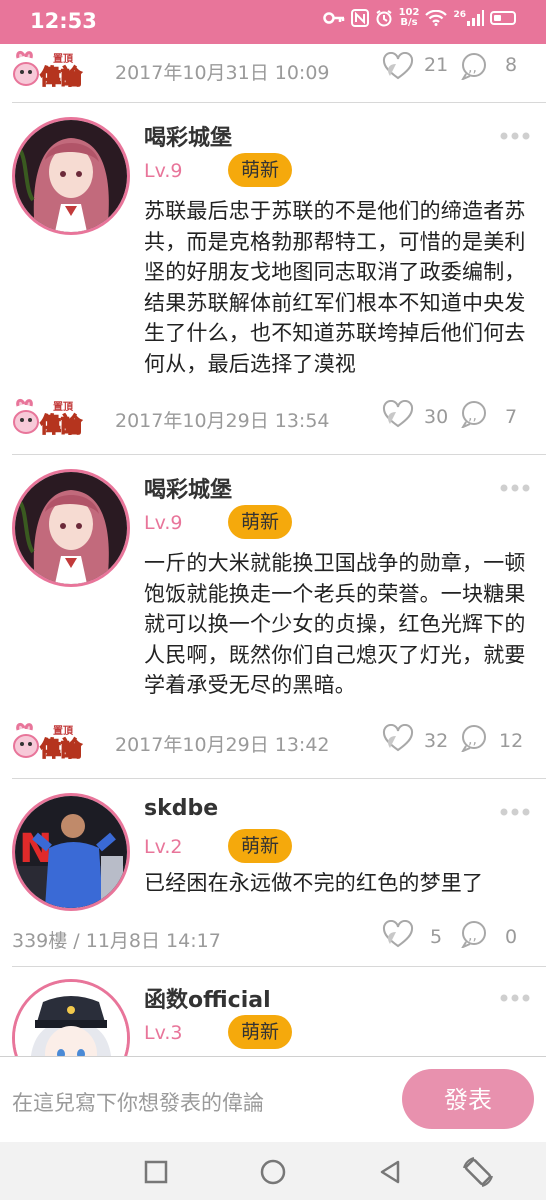  What do you see at coordinates (390, 1172) in the screenshot?
I see `back-triangle-icon` at bounding box center [390, 1172].